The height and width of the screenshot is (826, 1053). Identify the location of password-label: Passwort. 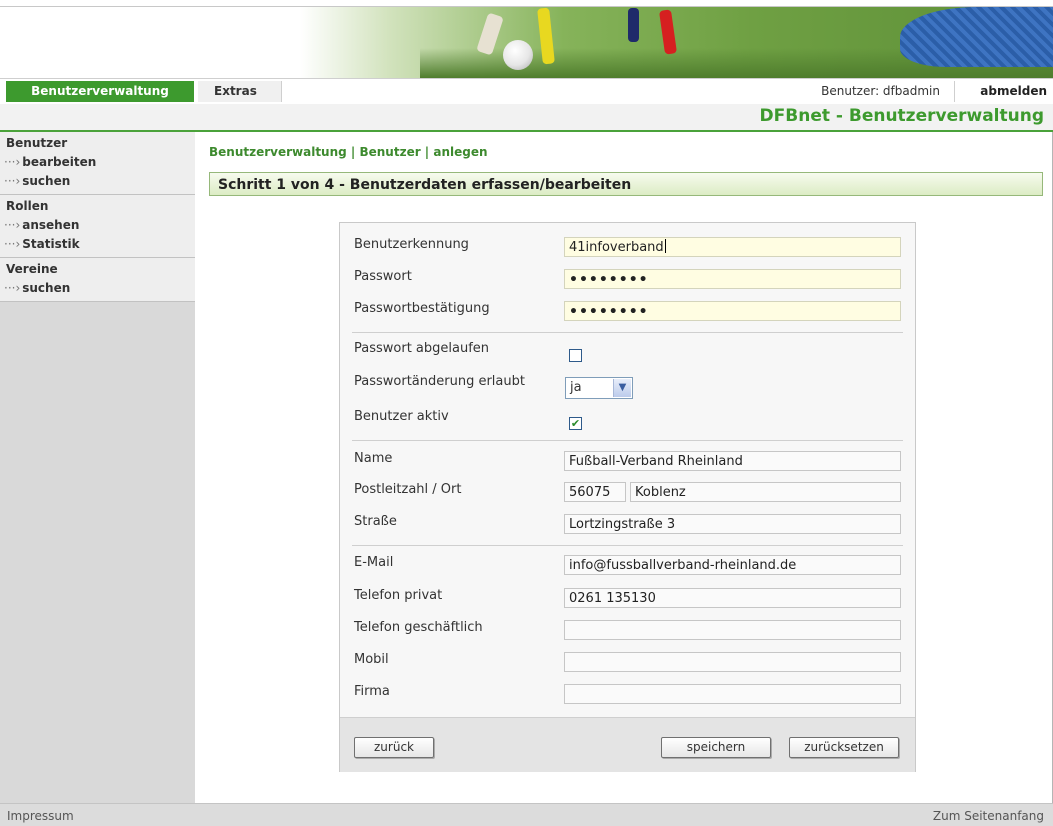
(383, 276).